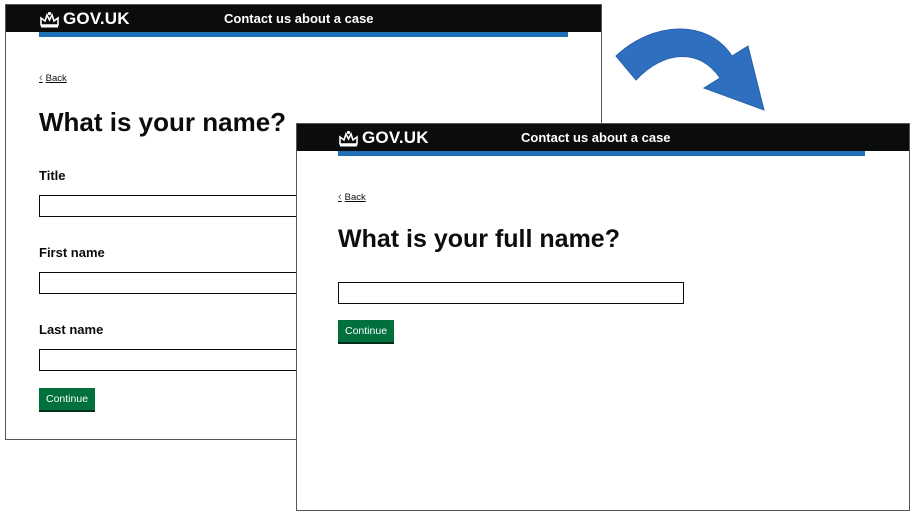  I want to click on page-title: What is your name?, so click(163, 122).